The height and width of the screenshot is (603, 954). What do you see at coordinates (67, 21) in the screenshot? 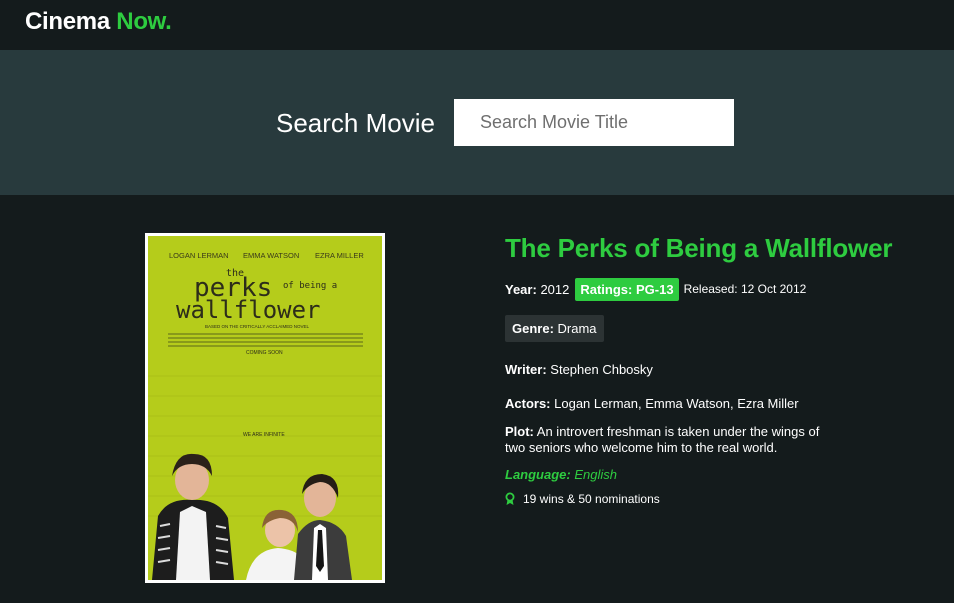
I see `brand-name: Cinema` at bounding box center [67, 21].